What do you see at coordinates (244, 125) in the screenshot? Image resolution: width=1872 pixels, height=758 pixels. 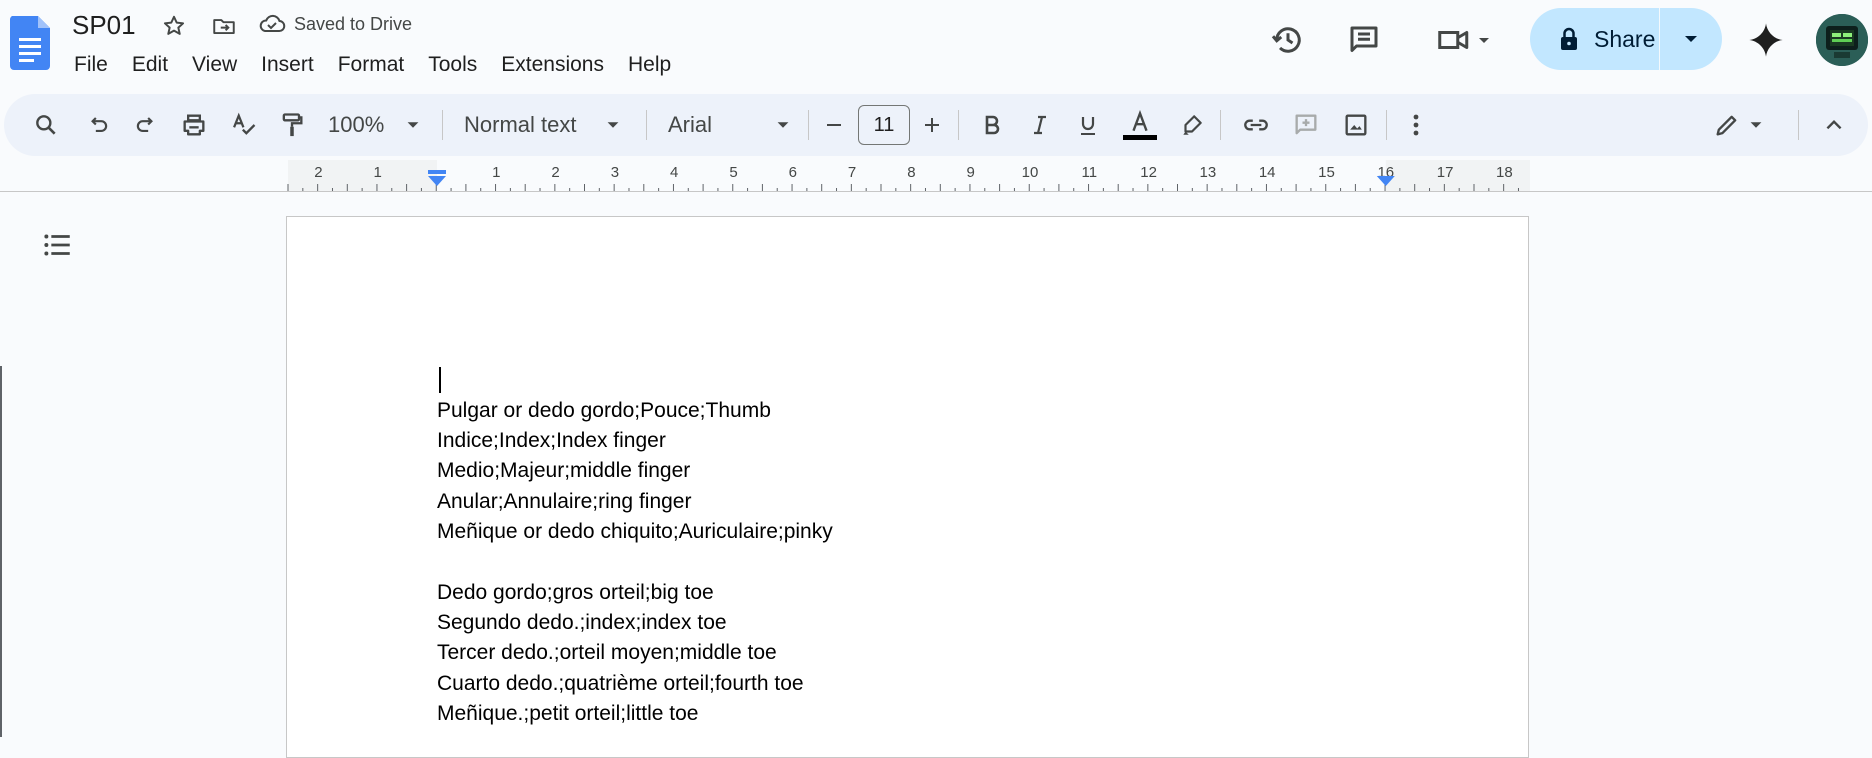 I see `spellcheck-icon` at bounding box center [244, 125].